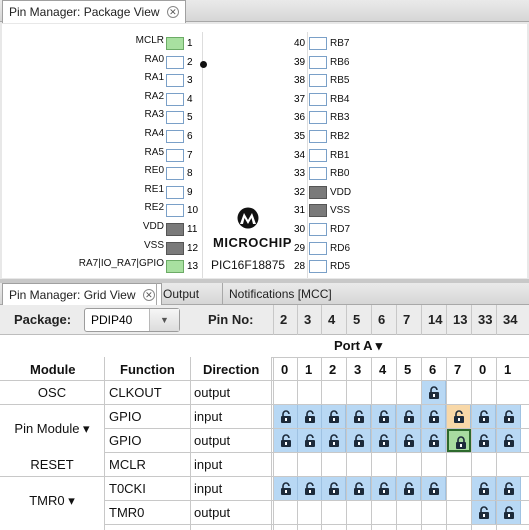 This screenshot has width=529, height=530. Describe the element at coordinates (433, 369) in the screenshot. I see `bit-number: 6` at that location.